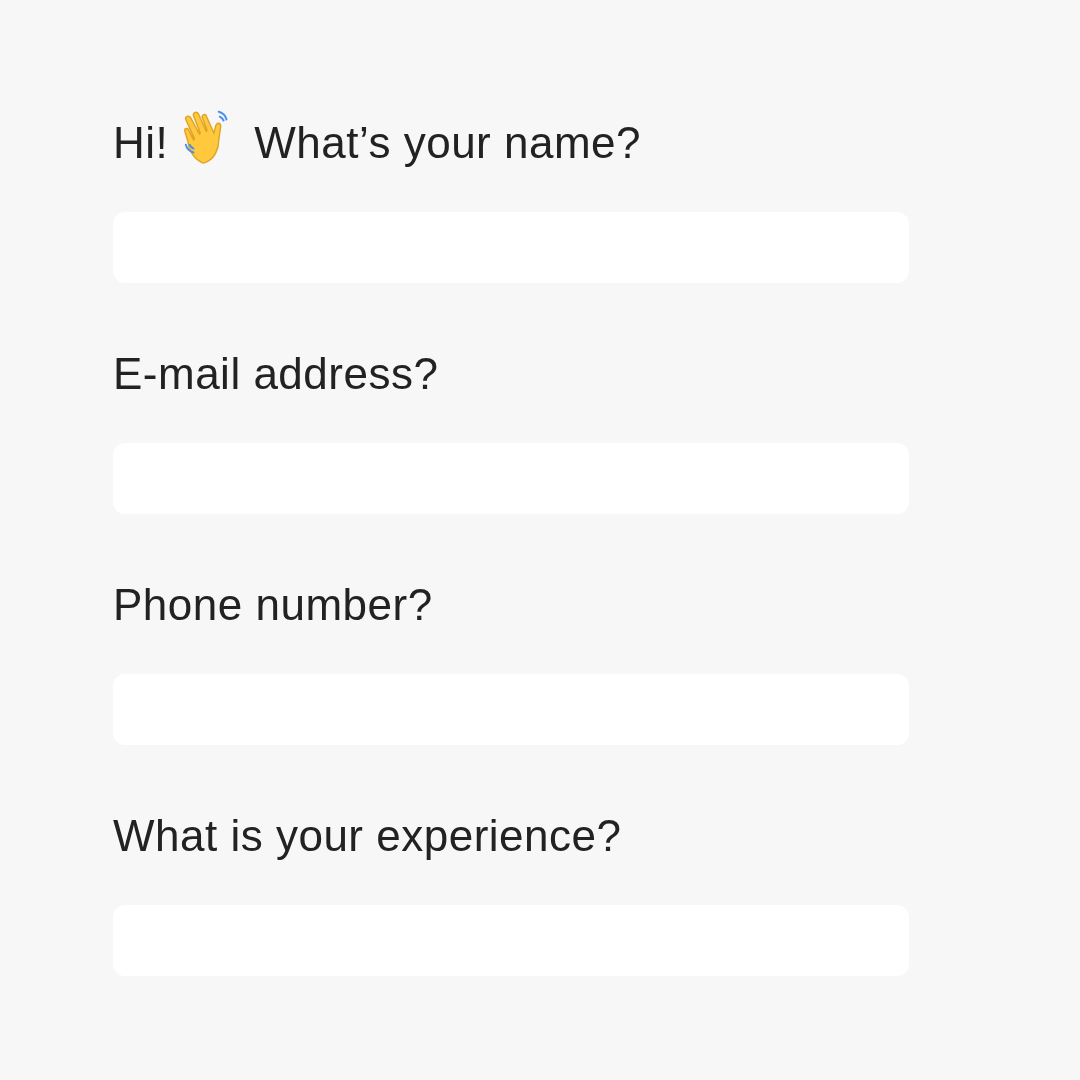  I want to click on greeting-text: Hi!, so click(141, 143).